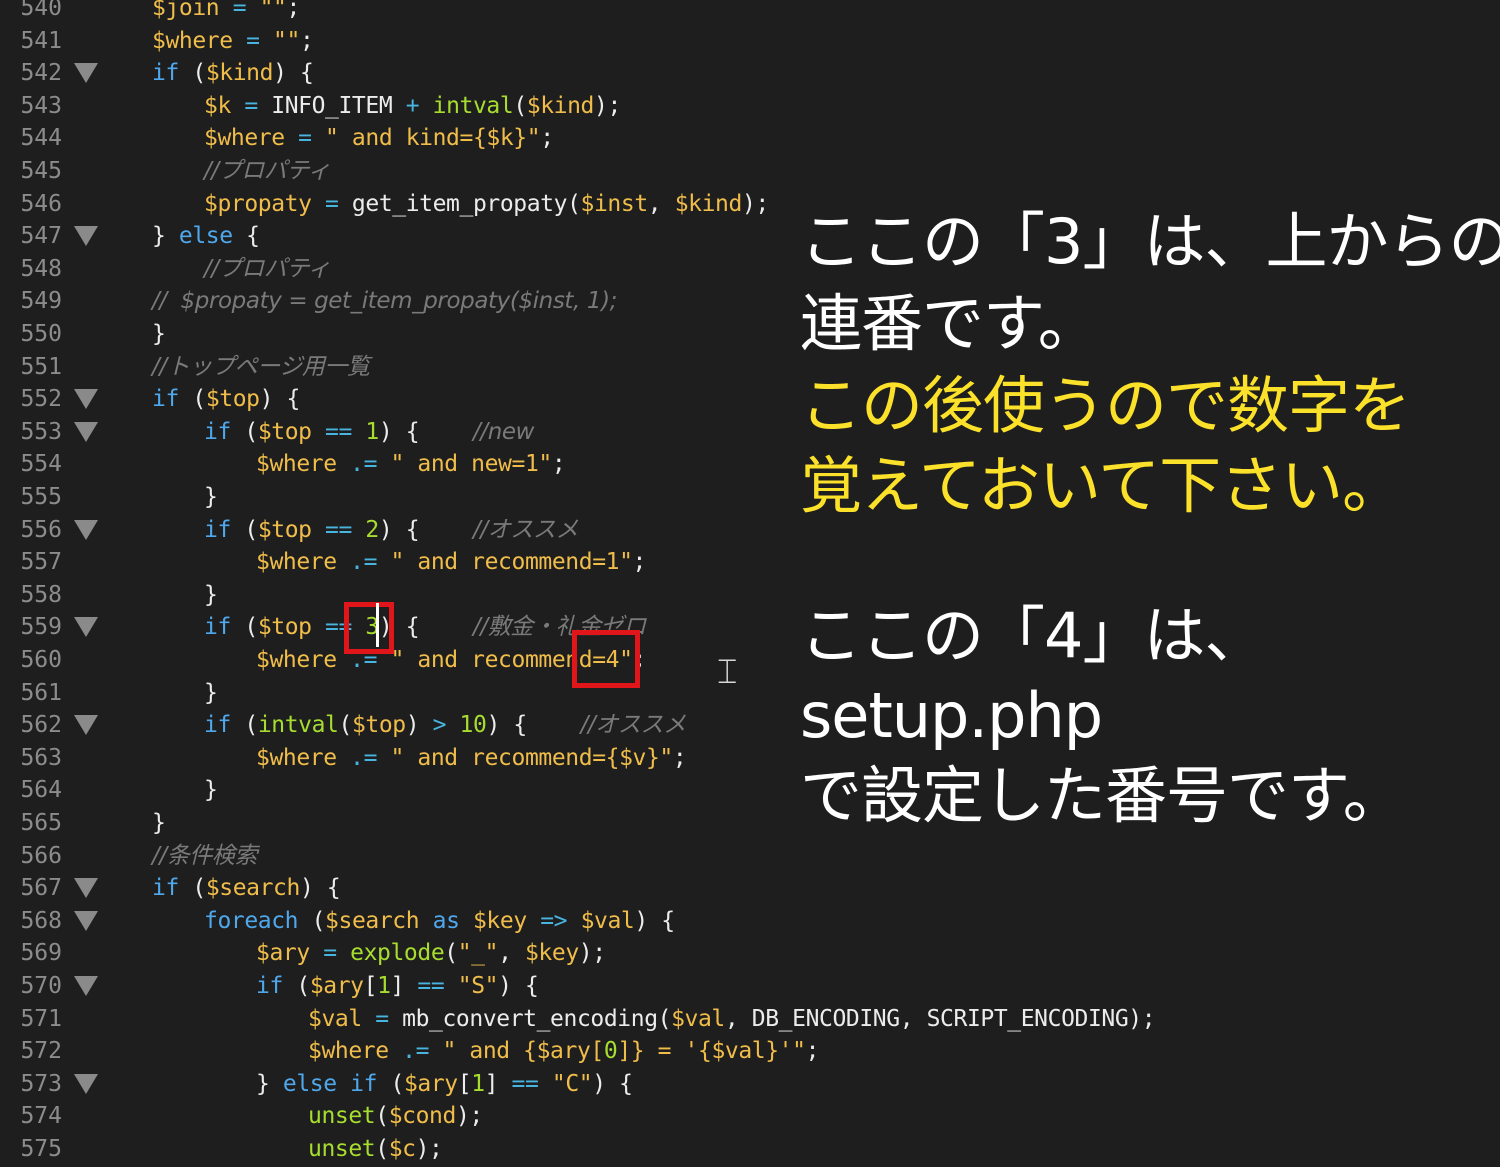 This screenshot has width=1500, height=1167. What do you see at coordinates (750, 921) in the screenshot?
I see `code-line: 568 foreach ($search as $key => $val) {` at bounding box center [750, 921].